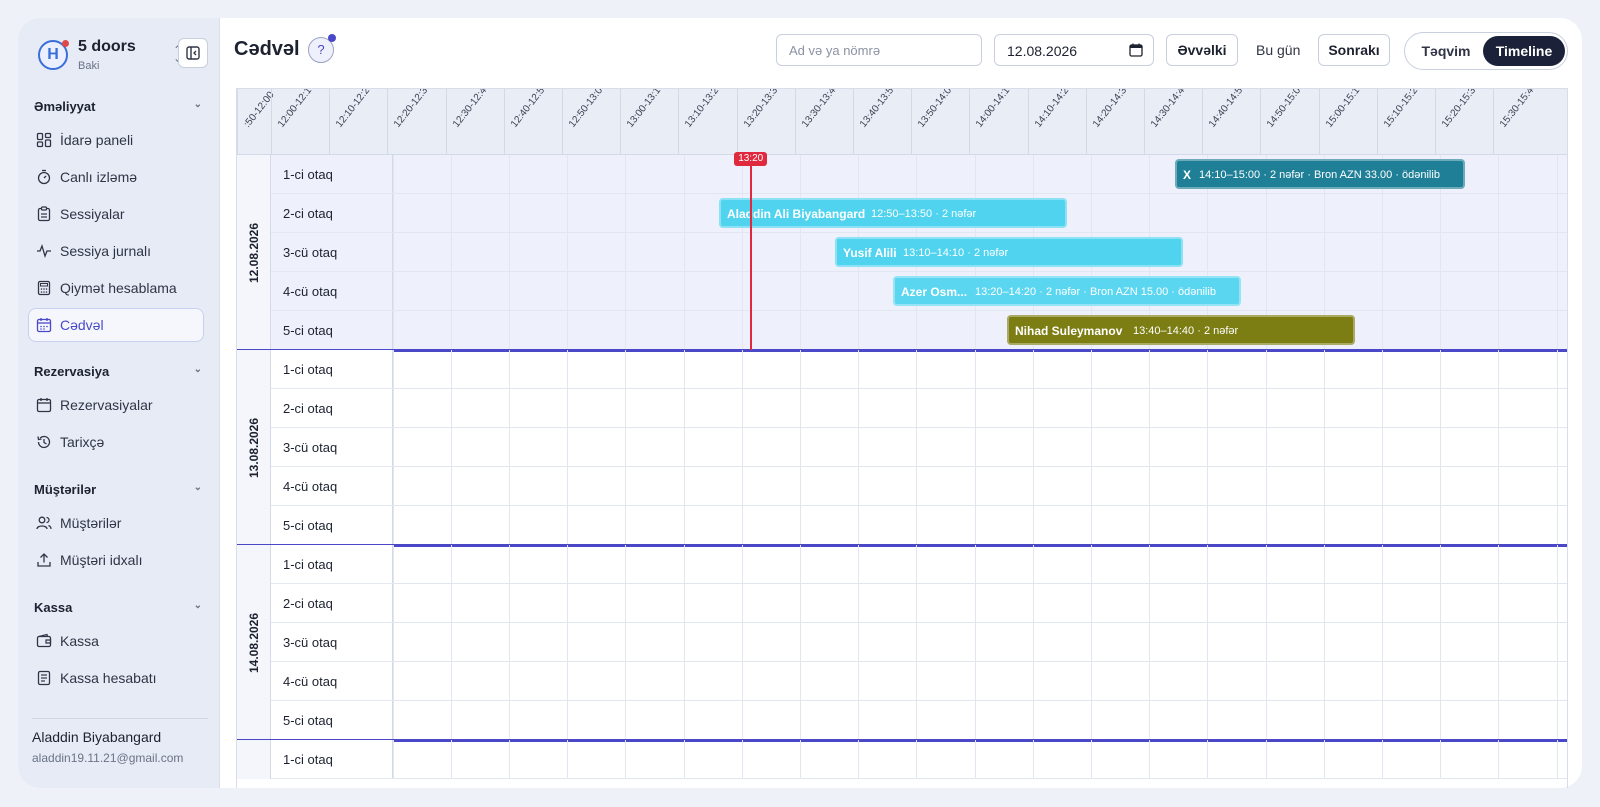 This screenshot has height=807, width=1600. I want to click on time-tick-label: 12:40-12:50, so click(529, 109).